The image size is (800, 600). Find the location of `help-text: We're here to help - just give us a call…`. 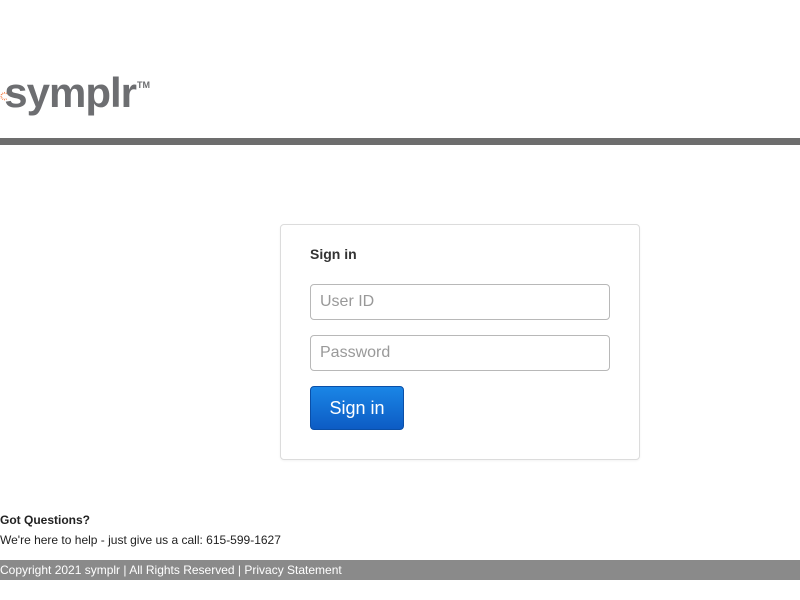

help-text: We're here to help - just give us a call… is located at coordinates (140, 540).